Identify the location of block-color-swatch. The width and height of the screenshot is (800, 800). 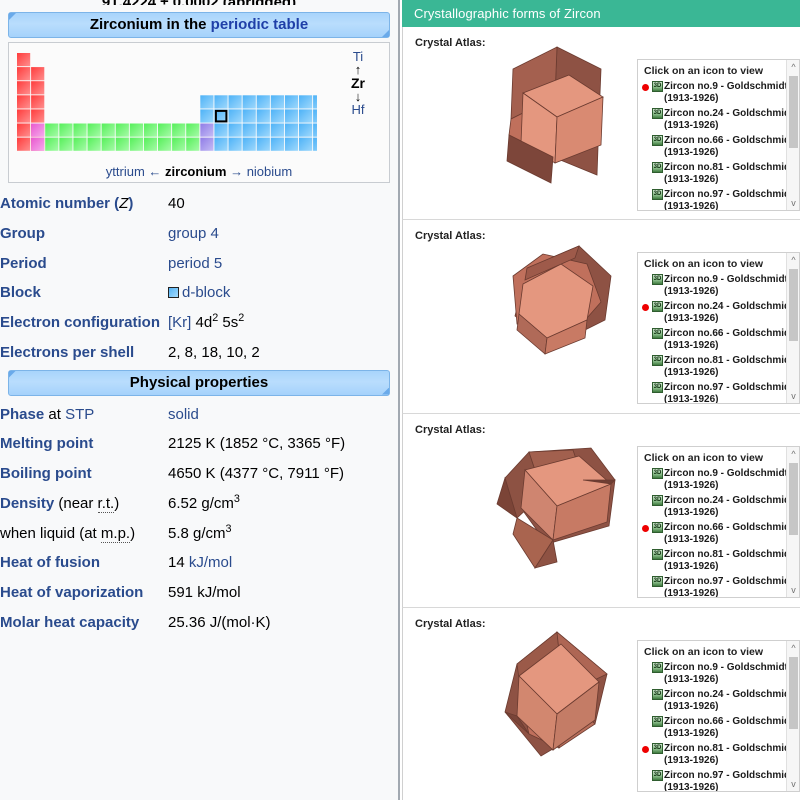
(173, 293).